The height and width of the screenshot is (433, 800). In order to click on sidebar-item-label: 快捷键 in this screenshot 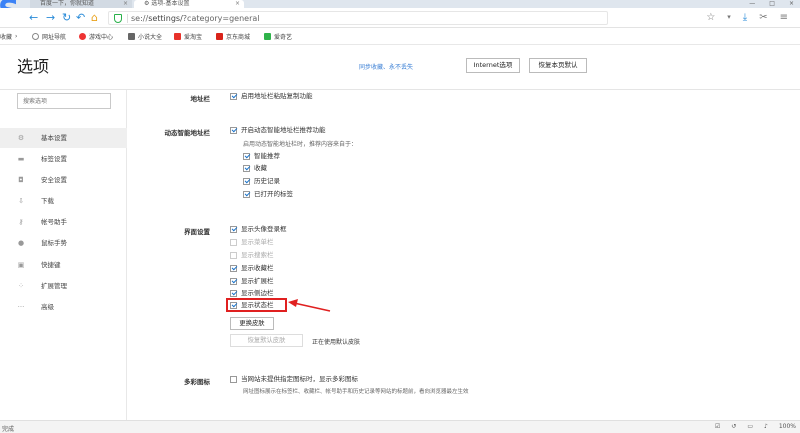, I will do `click(51, 265)`.